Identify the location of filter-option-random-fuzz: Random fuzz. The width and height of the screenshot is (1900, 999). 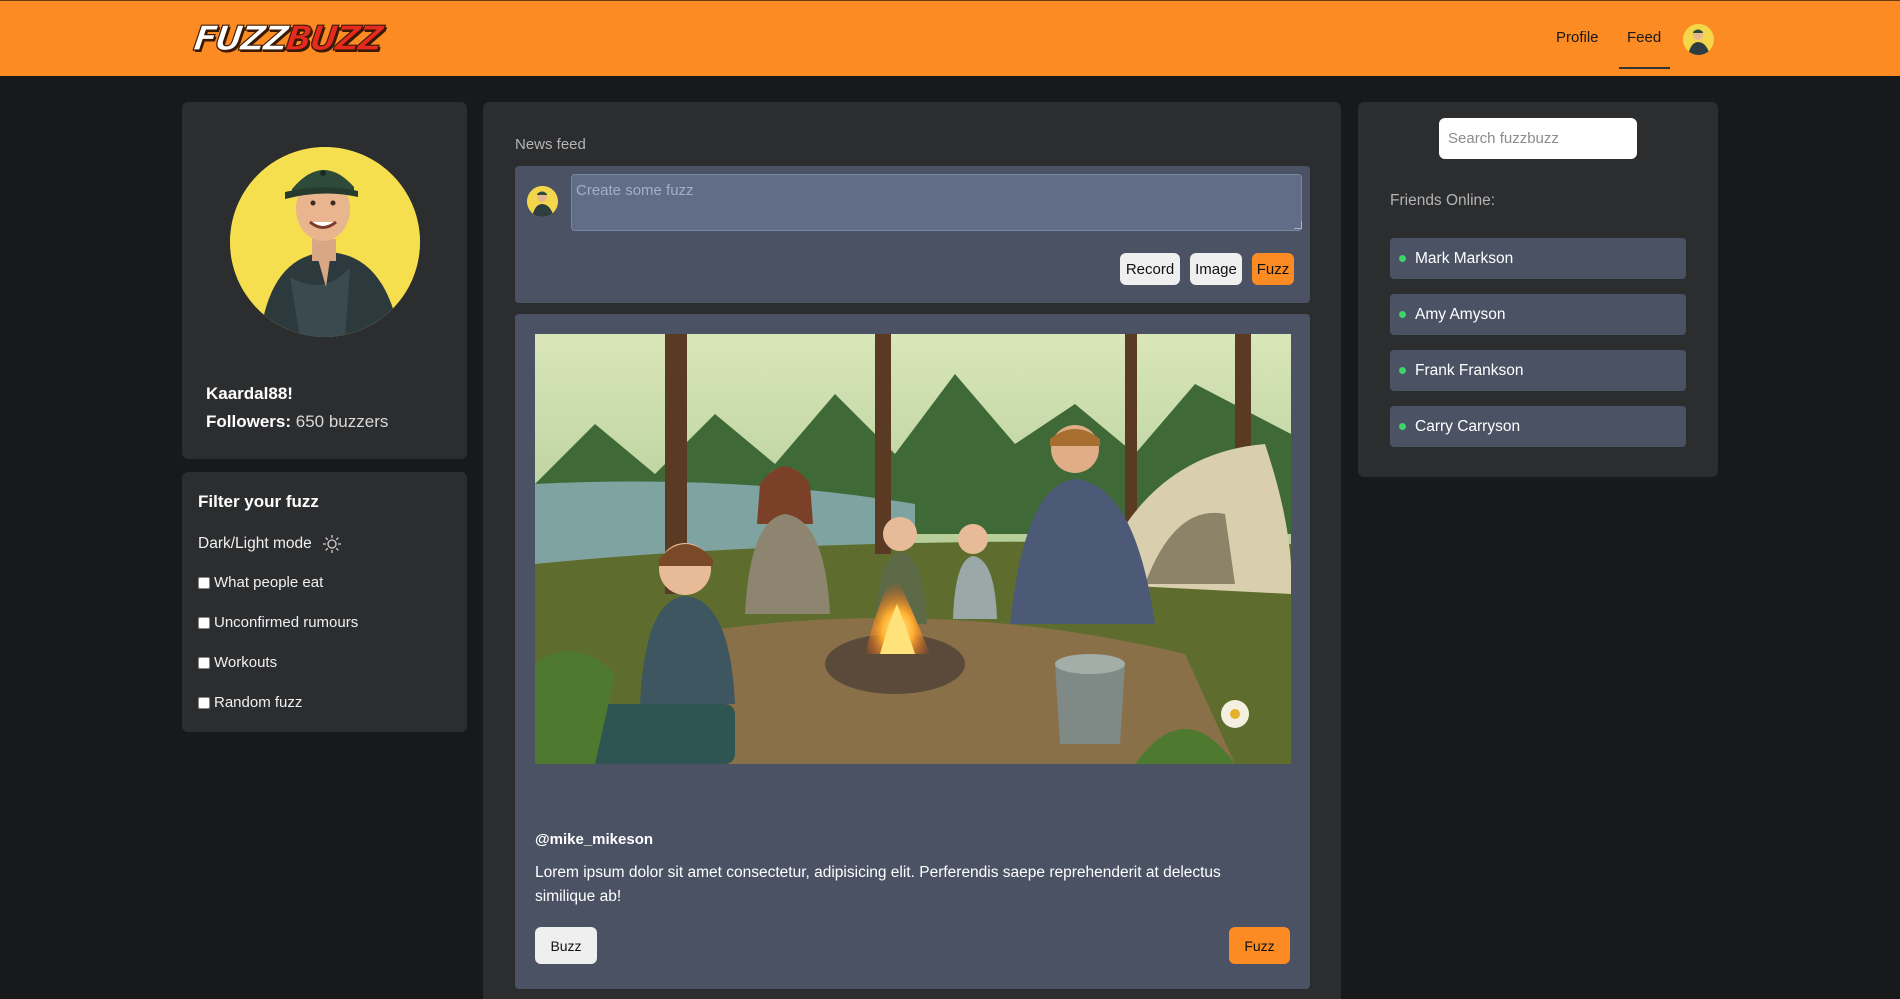
(250, 702).